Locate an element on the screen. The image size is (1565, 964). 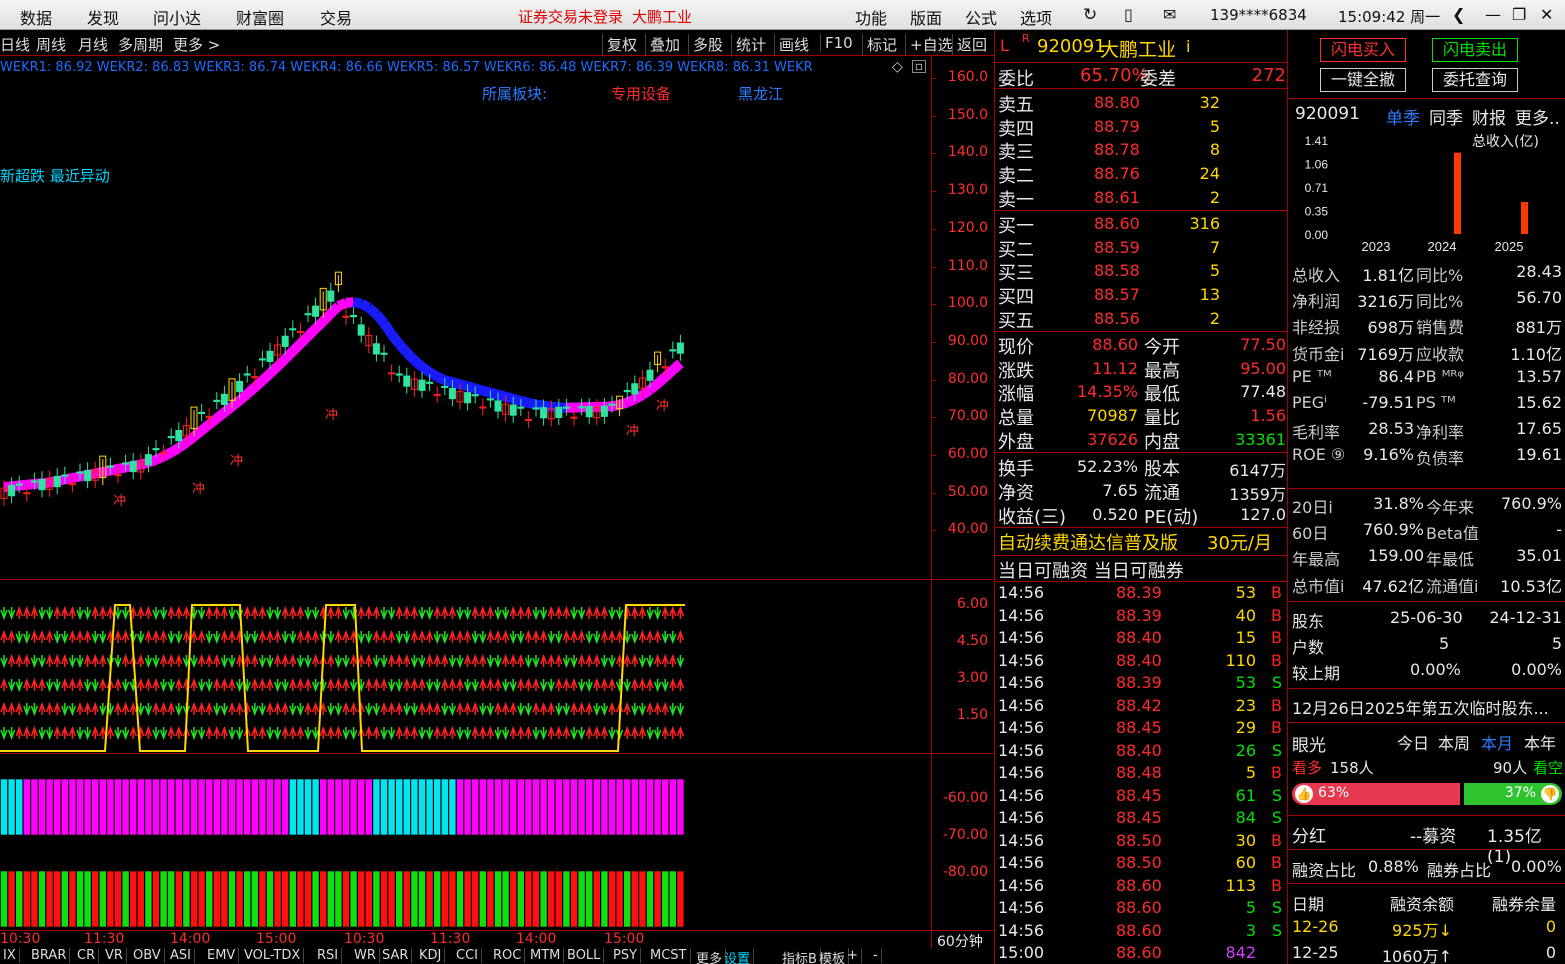
tick-row: 14:56 88.60 5 S is located at coordinates (1142, 909).